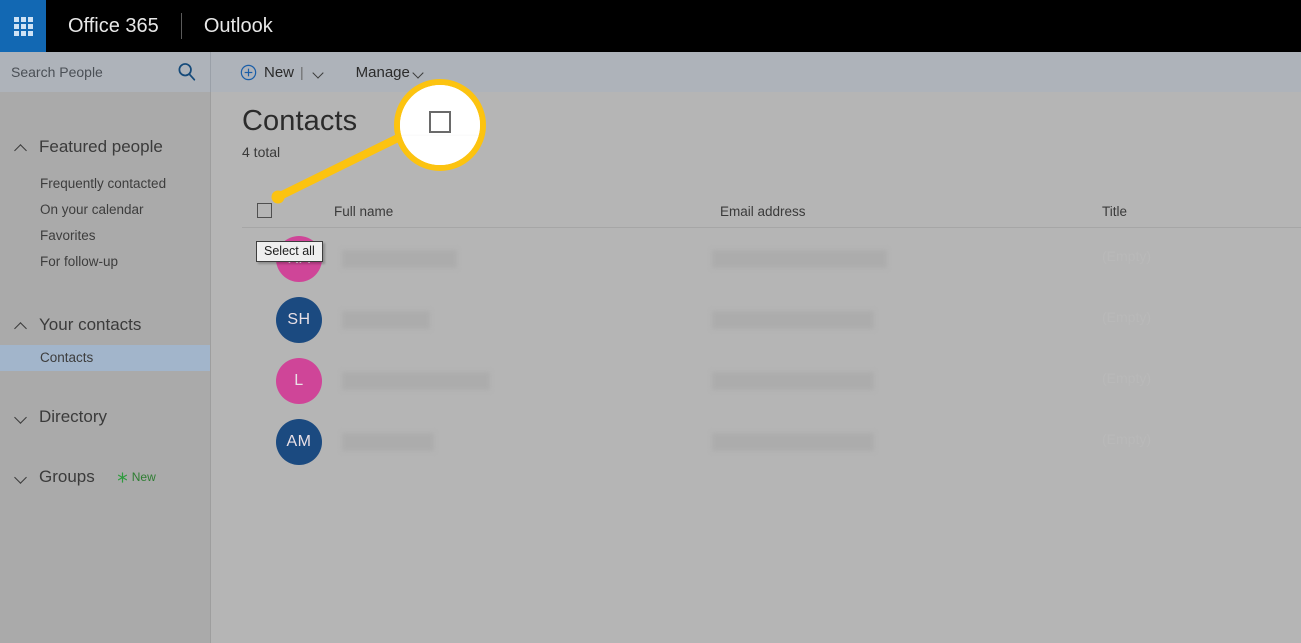 Image resolution: width=1301 pixels, height=643 pixels. Describe the element at coordinates (238, 26) in the screenshot. I see `app-name-outlook: Outlook` at that location.